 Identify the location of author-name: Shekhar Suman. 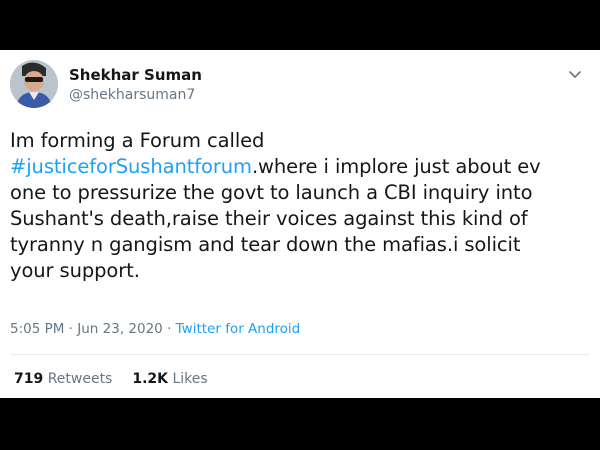
(135, 75).